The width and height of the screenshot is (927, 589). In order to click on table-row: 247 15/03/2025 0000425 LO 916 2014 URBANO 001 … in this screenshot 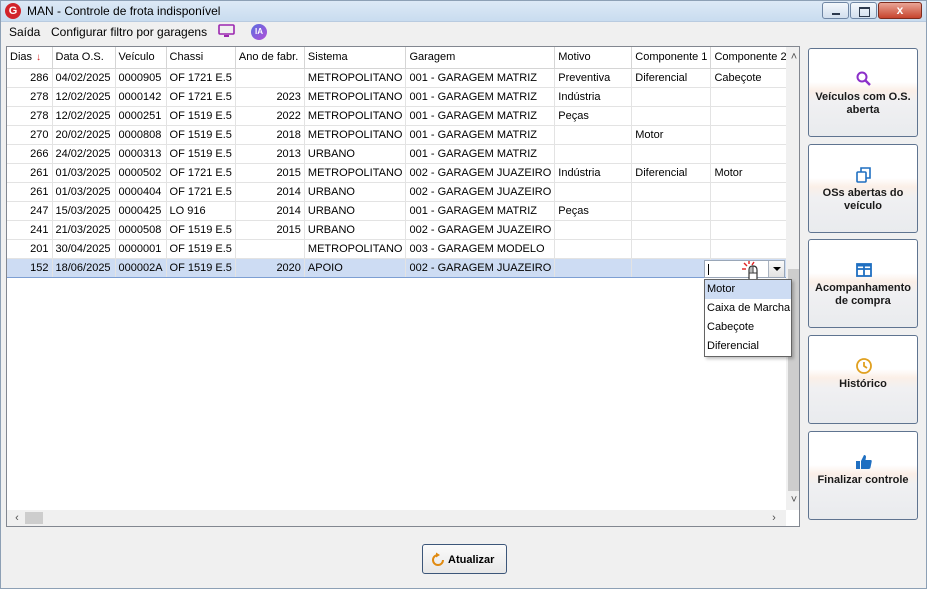, I will do `click(399, 211)`.